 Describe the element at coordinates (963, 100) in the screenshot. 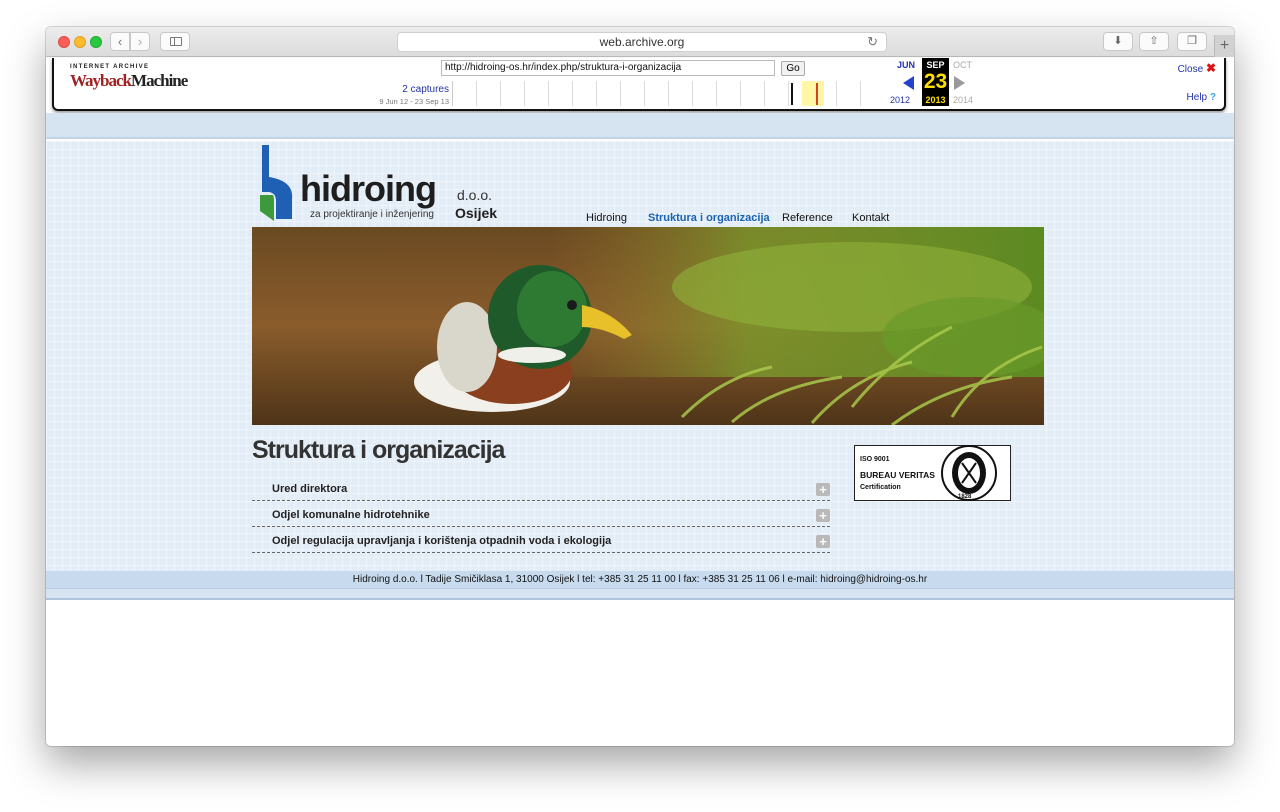

I see `year-next: 2014` at that location.